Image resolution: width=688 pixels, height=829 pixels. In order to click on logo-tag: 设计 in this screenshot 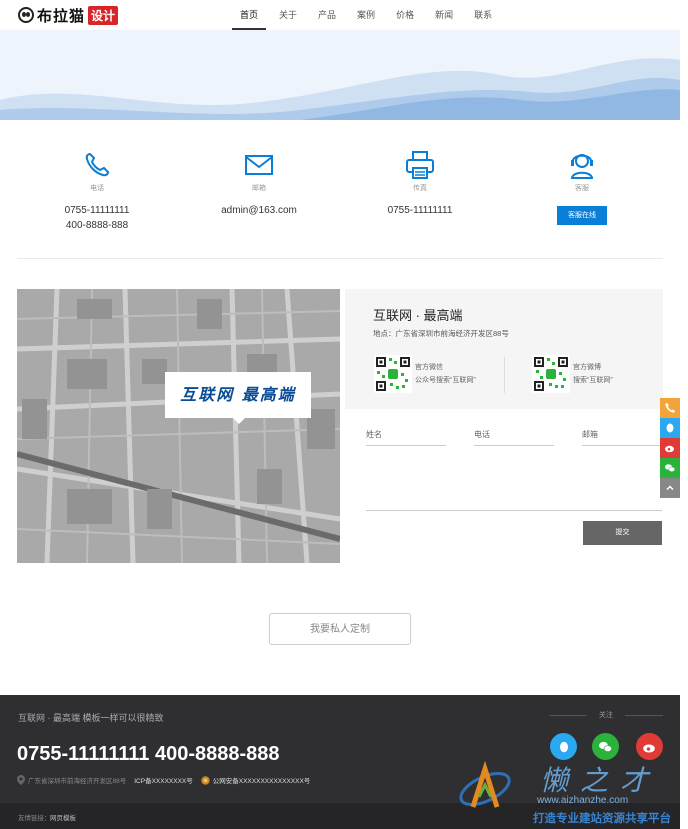, I will do `click(103, 15)`.